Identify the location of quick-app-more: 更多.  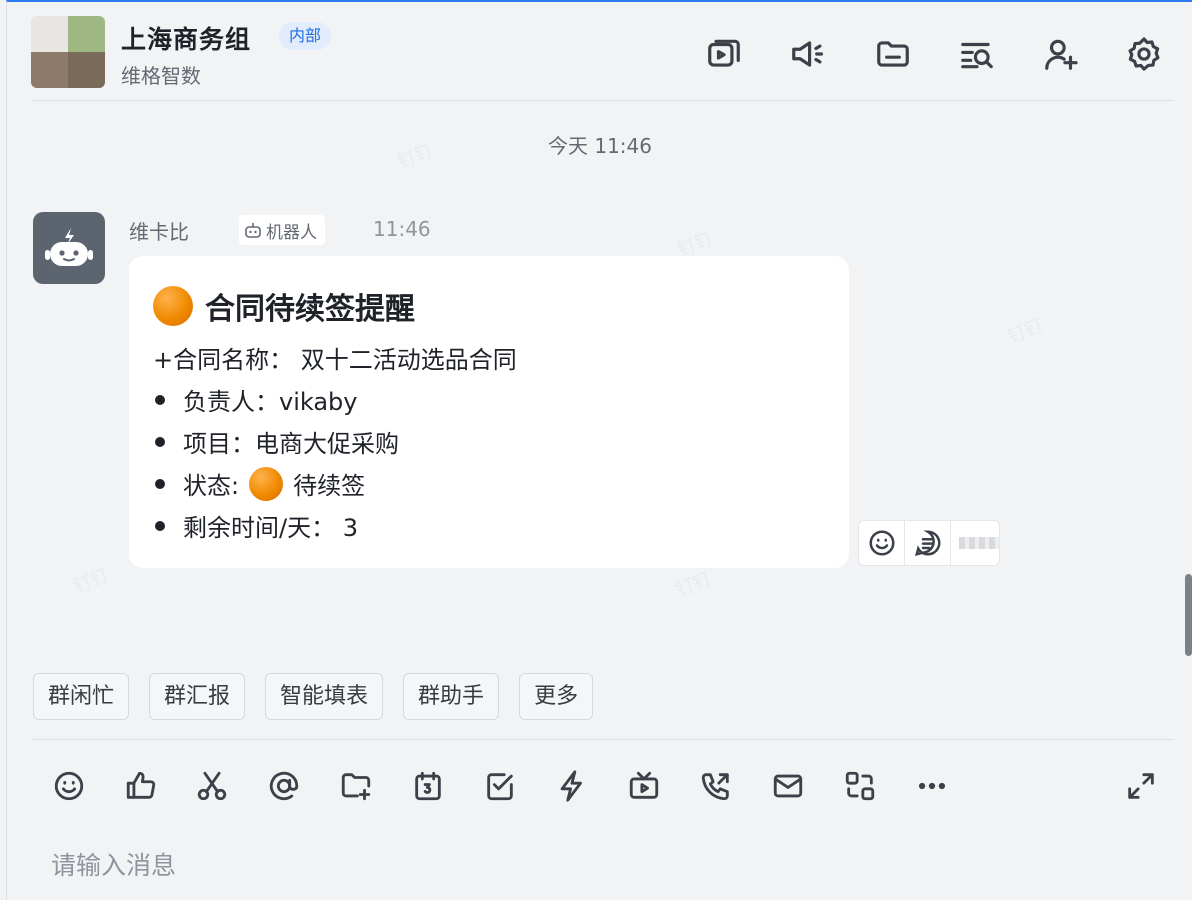
(556, 696).